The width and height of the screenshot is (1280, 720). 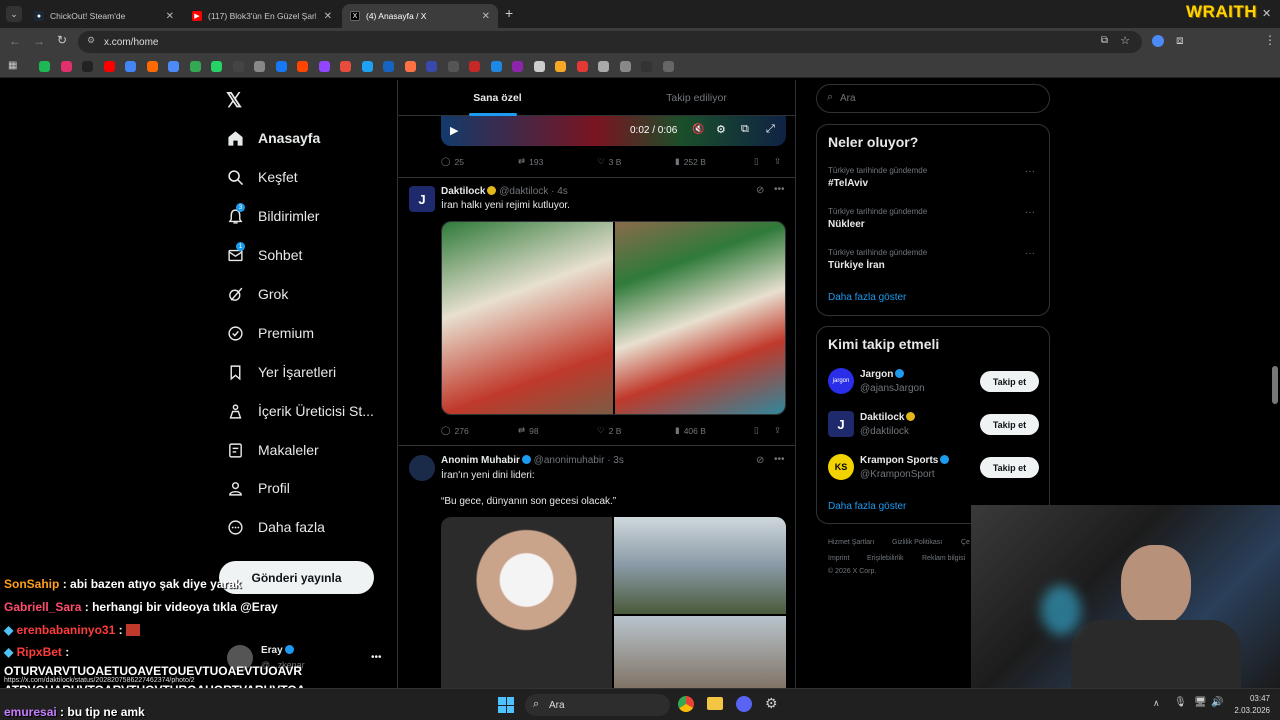 I want to click on clock-time: 03:47, so click(x=1253, y=698).